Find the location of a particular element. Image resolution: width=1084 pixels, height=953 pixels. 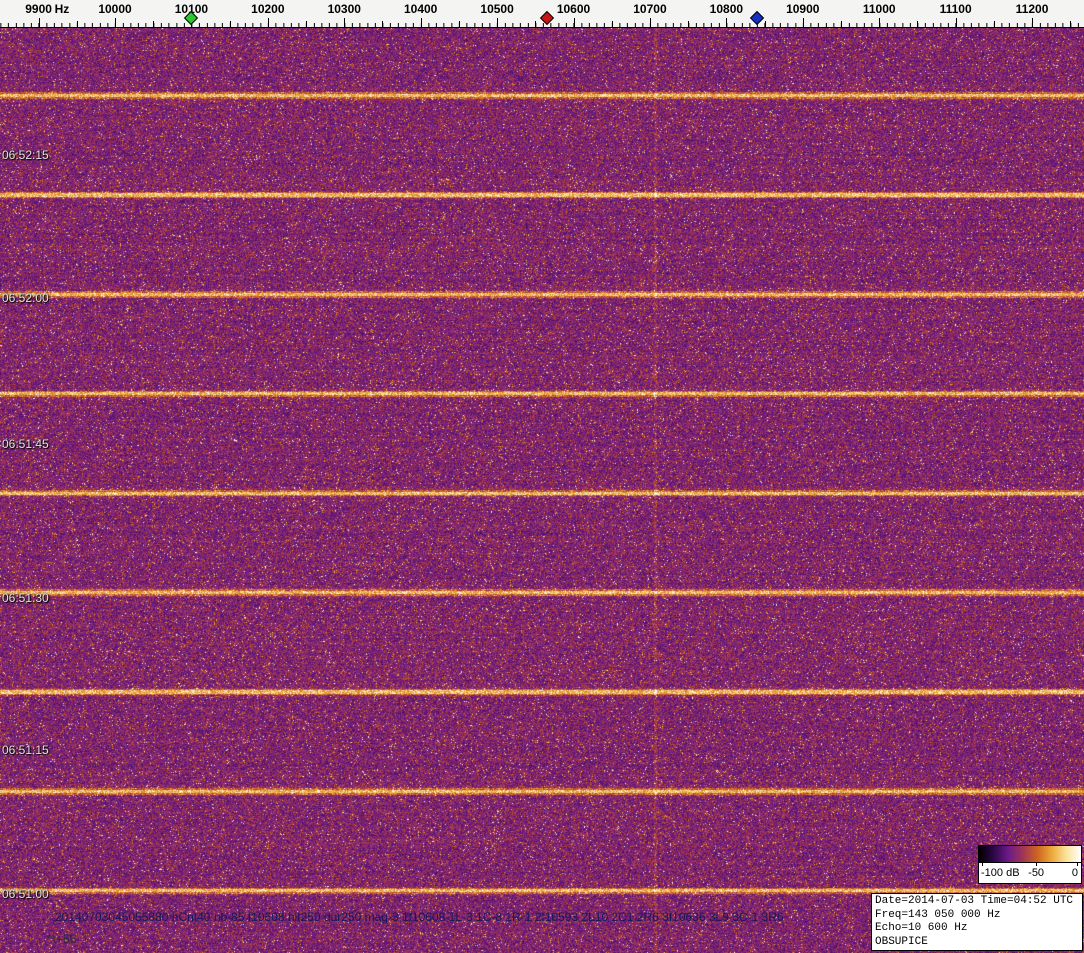

info-echo-line: Echo=10 600 Hz is located at coordinates (921, 928).